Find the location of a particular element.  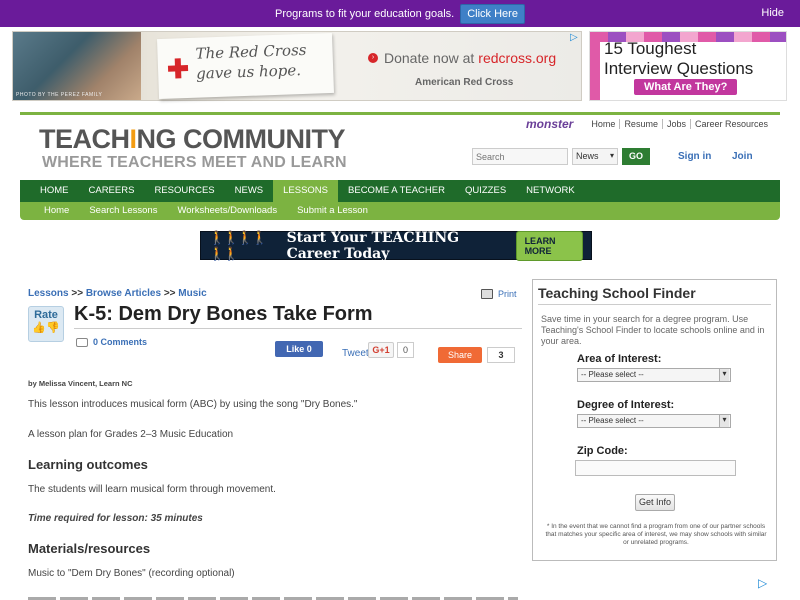

heading-learning-outcomes: Learning outcomes is located at coordinates (88, 464).